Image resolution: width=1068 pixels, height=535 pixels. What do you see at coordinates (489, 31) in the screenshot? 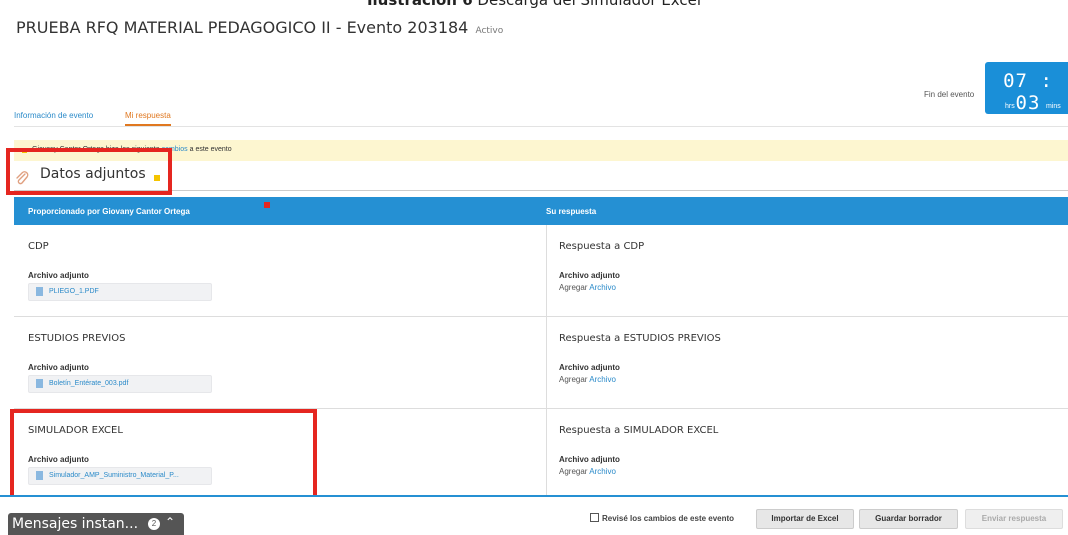
I see `status-badge: Activo` at bounding box center [489, 31].